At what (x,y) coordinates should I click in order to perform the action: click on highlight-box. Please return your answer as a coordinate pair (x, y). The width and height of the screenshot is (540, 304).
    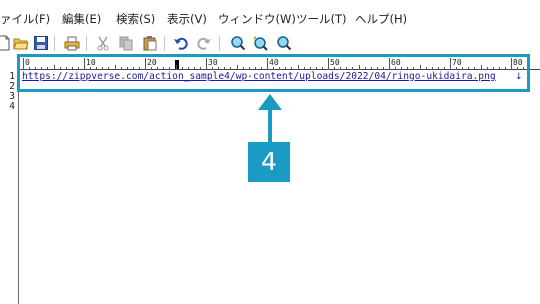
    Looking at the image, I should click on (273, 73).